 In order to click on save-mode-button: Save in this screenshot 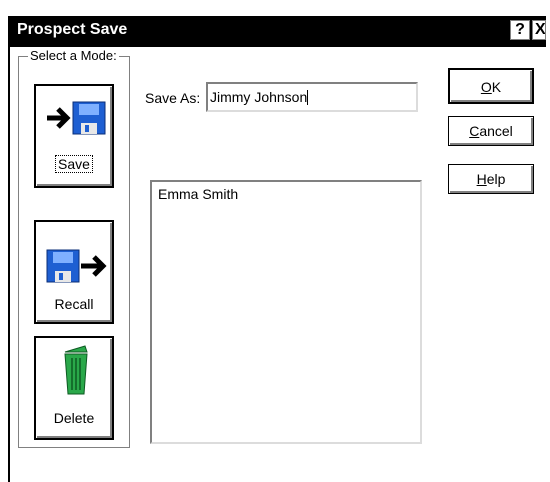, I will do `click(74, 136)`.